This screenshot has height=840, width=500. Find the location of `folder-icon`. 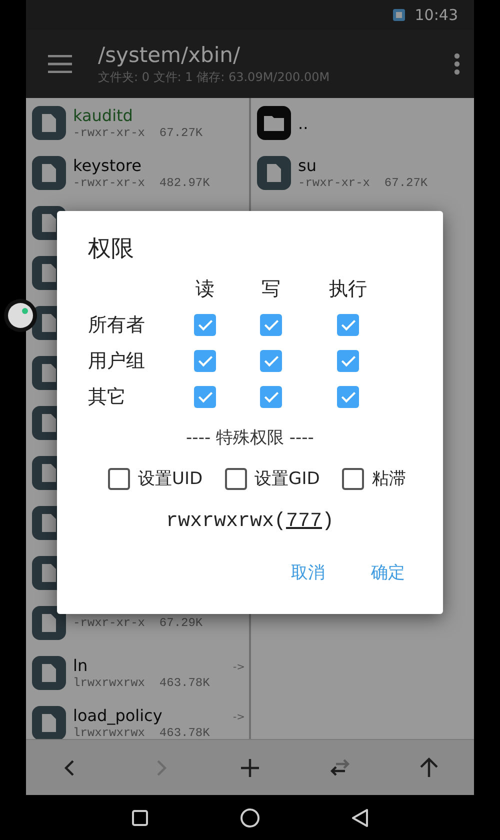

folder-icon is located at coordinates (274, 123).